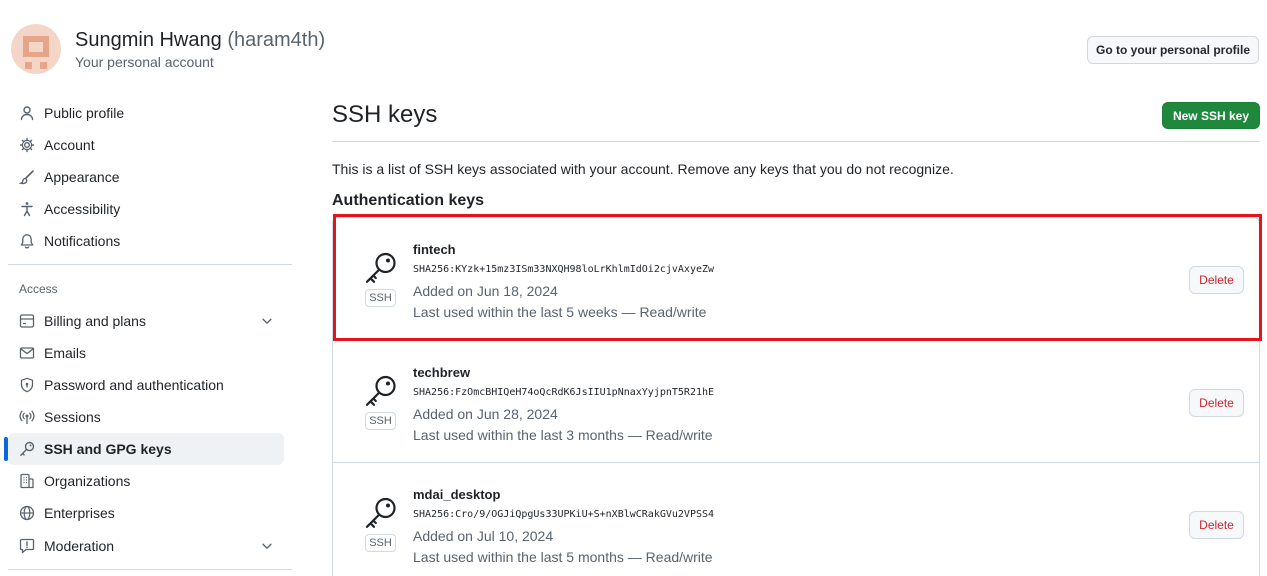  What do you see at coordinates (485, 414) in the screenshot?
I see `key-added-date: Added on Jun 28, 2024` at bounding box center [485, 414].